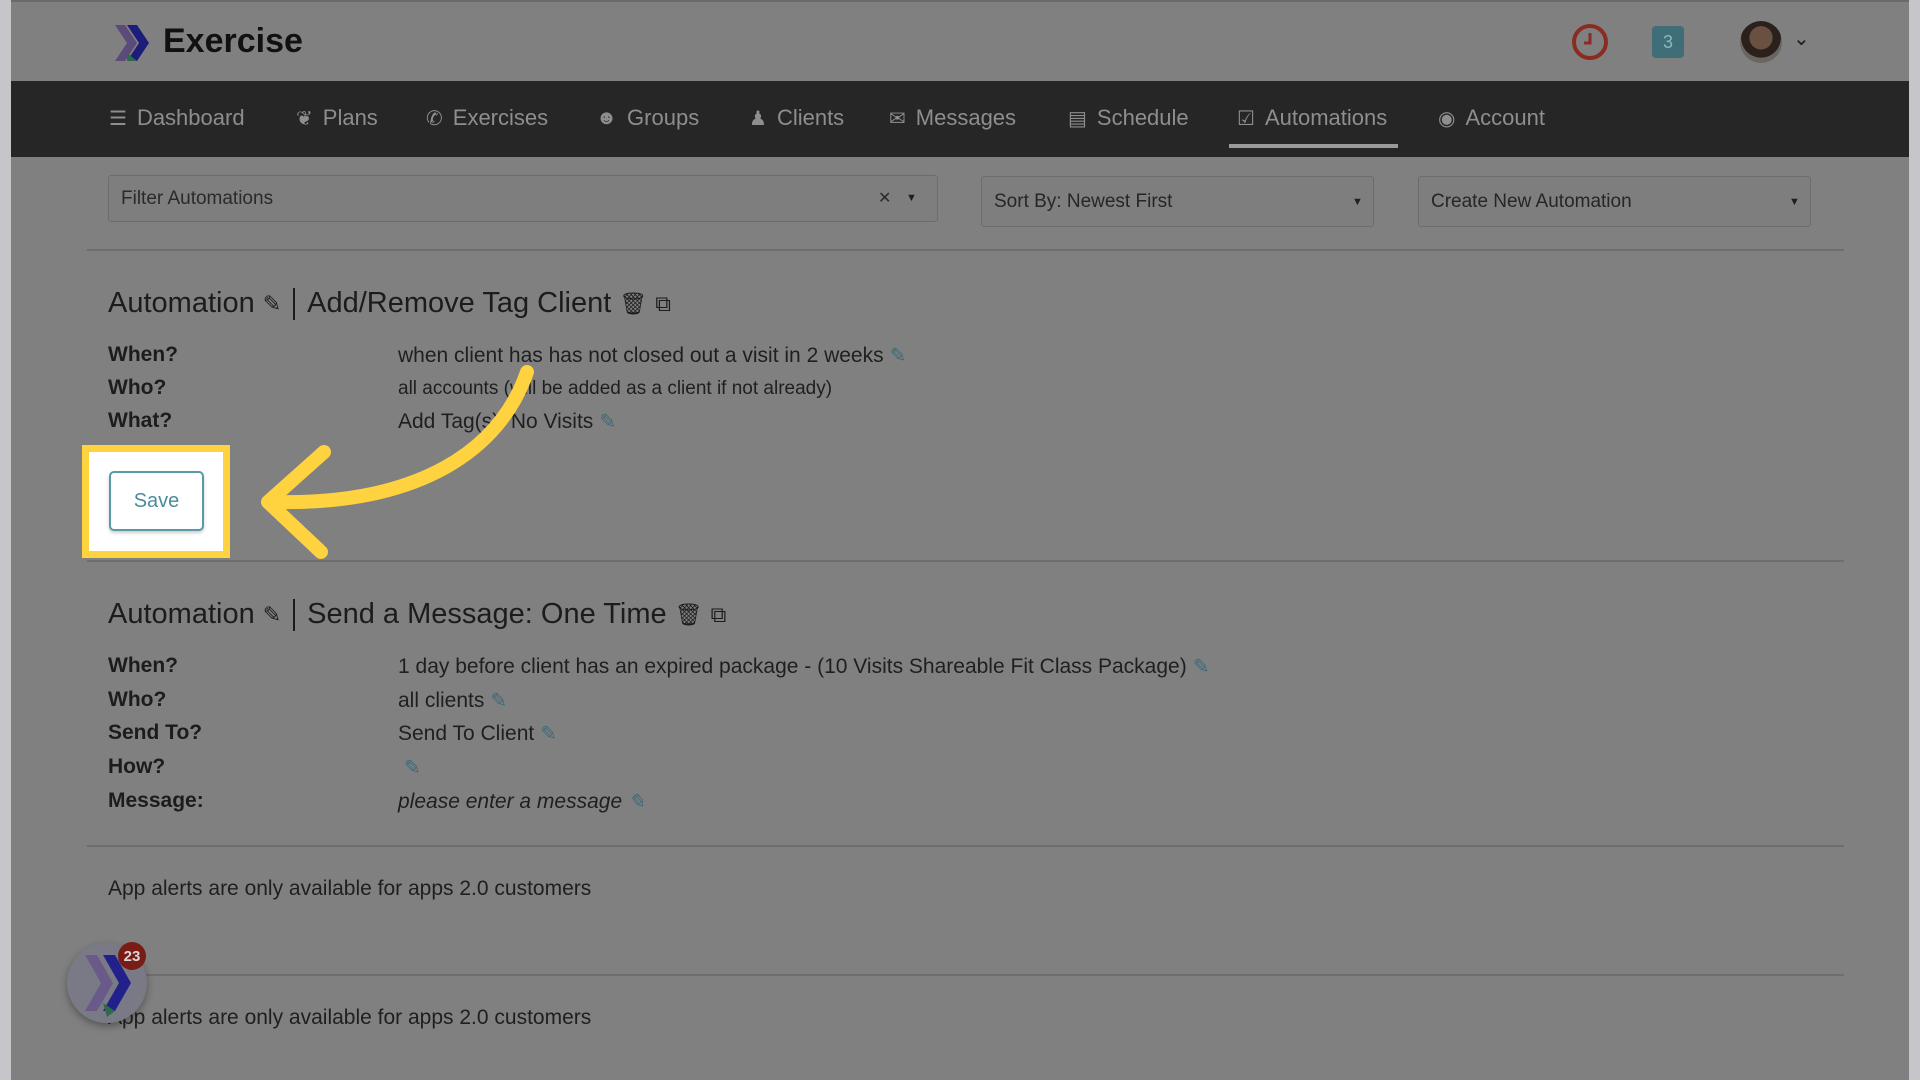 The width and height of the screenshot is (1920, 1080). Describe the element at coordinates (397, 462) in the screenshot. I see `annotation-arrow` at that location.